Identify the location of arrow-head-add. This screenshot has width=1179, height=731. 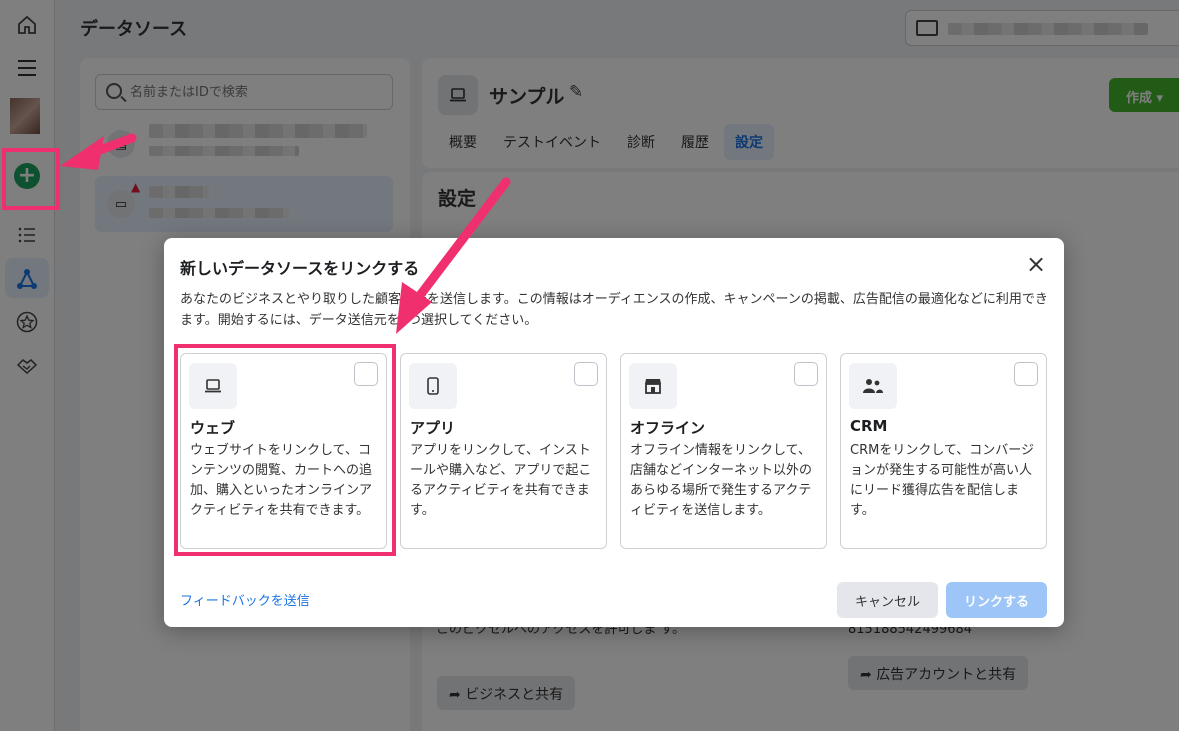
(82, 153).